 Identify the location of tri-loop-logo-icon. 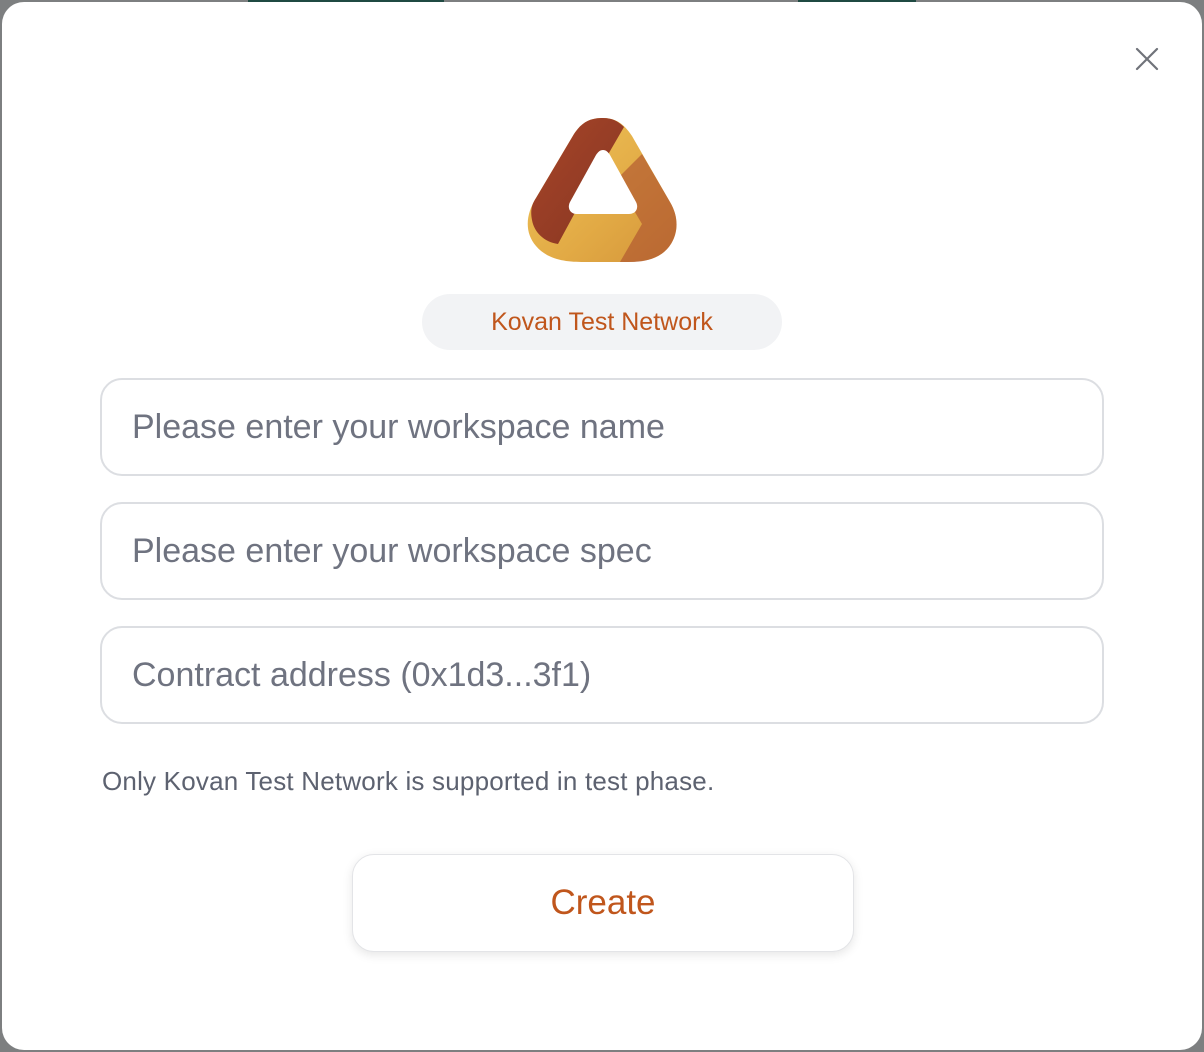
(603, 189).